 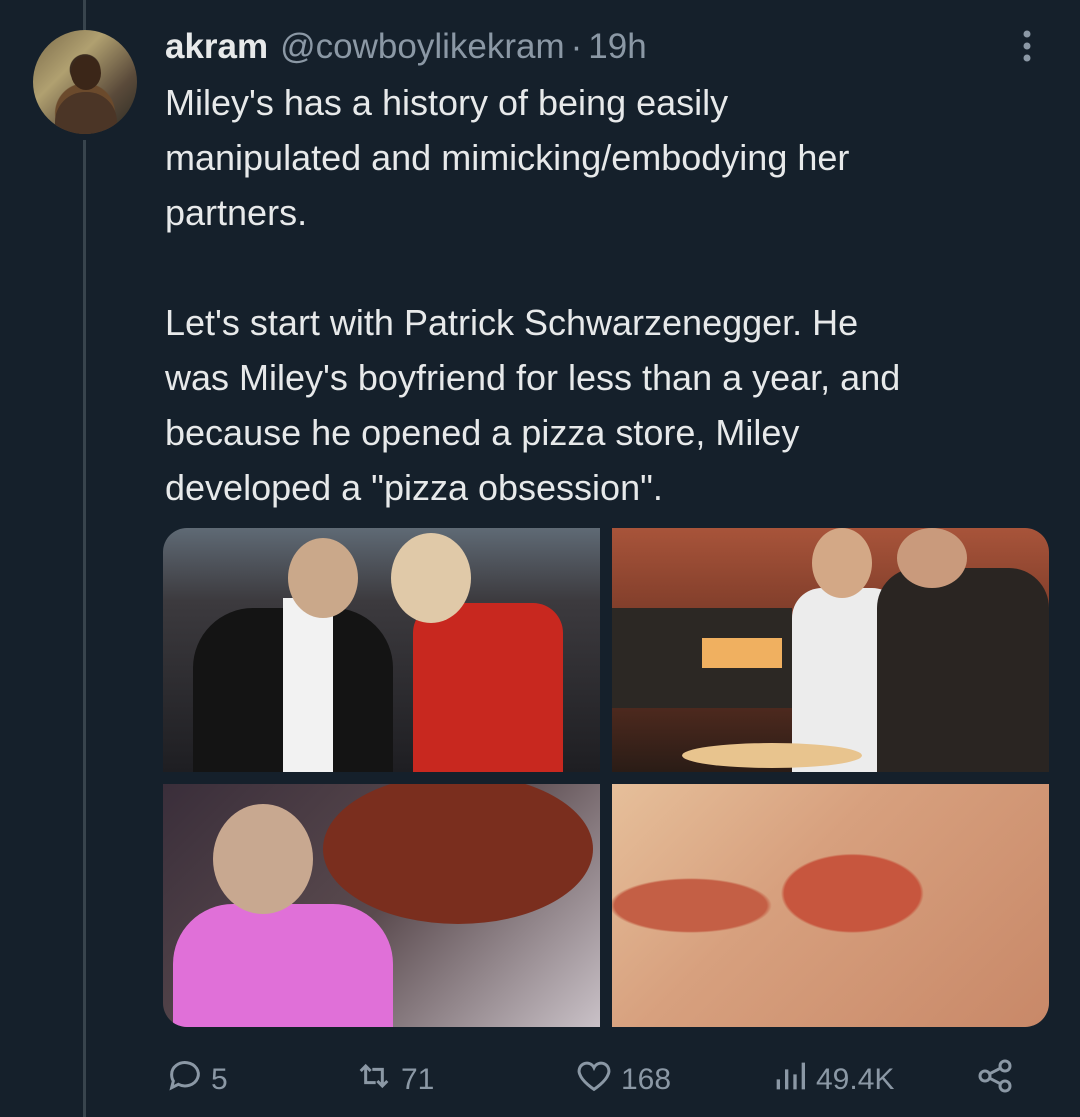 I want to click on repost-count: 71, so click(x=418, y=1079).